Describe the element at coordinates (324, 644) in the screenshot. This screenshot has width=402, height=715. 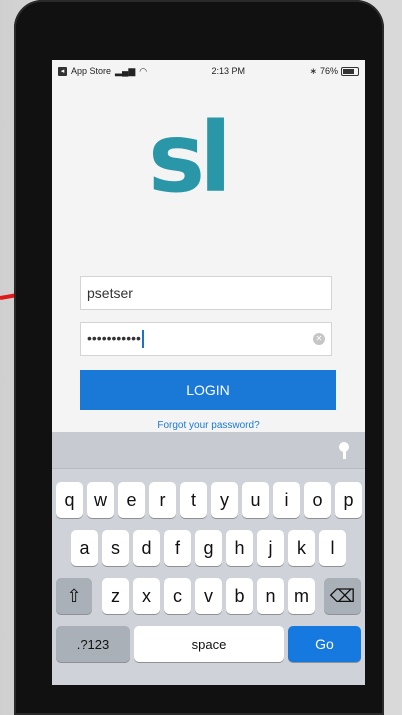
I see `go-key: Go` at that location.